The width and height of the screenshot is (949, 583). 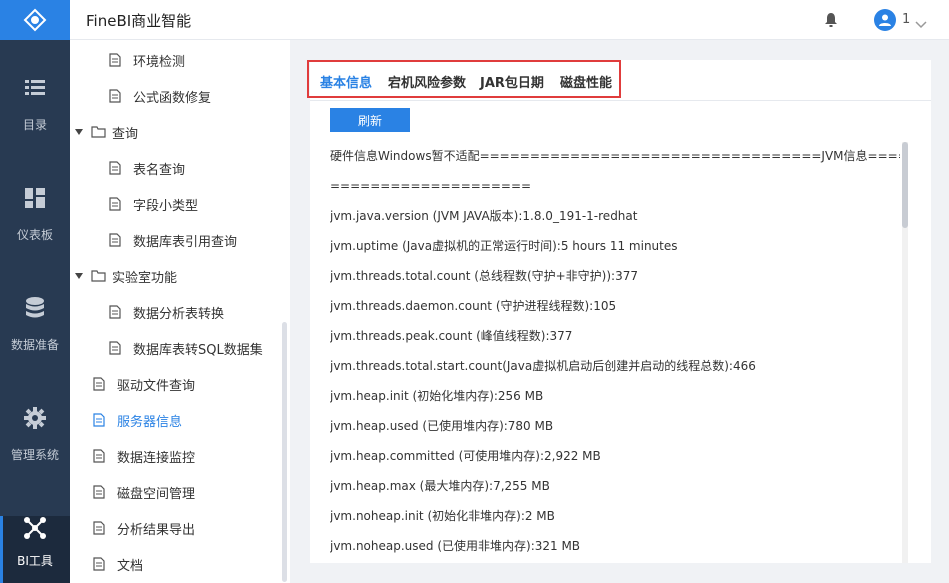 I want to click on tree-item-label: 实验室功能, so click(x=145, y=278).